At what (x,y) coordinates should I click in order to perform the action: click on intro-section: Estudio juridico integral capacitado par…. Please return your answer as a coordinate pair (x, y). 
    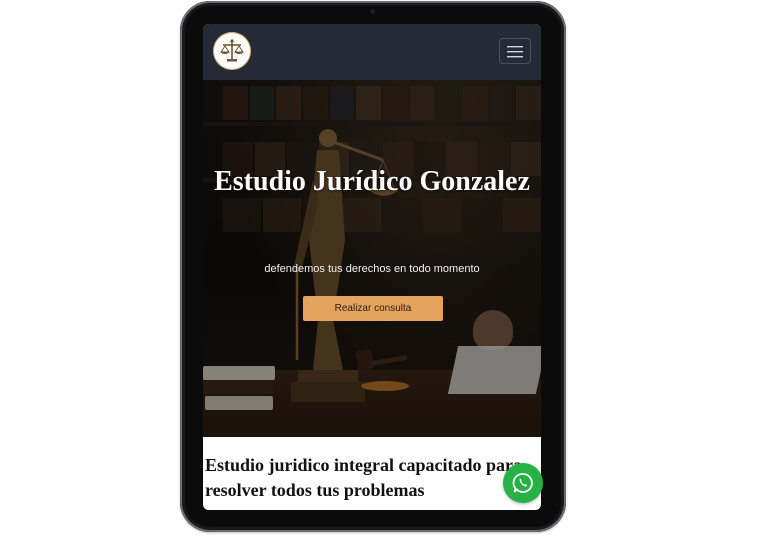
    Looking at the image, I should click on (372, 473).